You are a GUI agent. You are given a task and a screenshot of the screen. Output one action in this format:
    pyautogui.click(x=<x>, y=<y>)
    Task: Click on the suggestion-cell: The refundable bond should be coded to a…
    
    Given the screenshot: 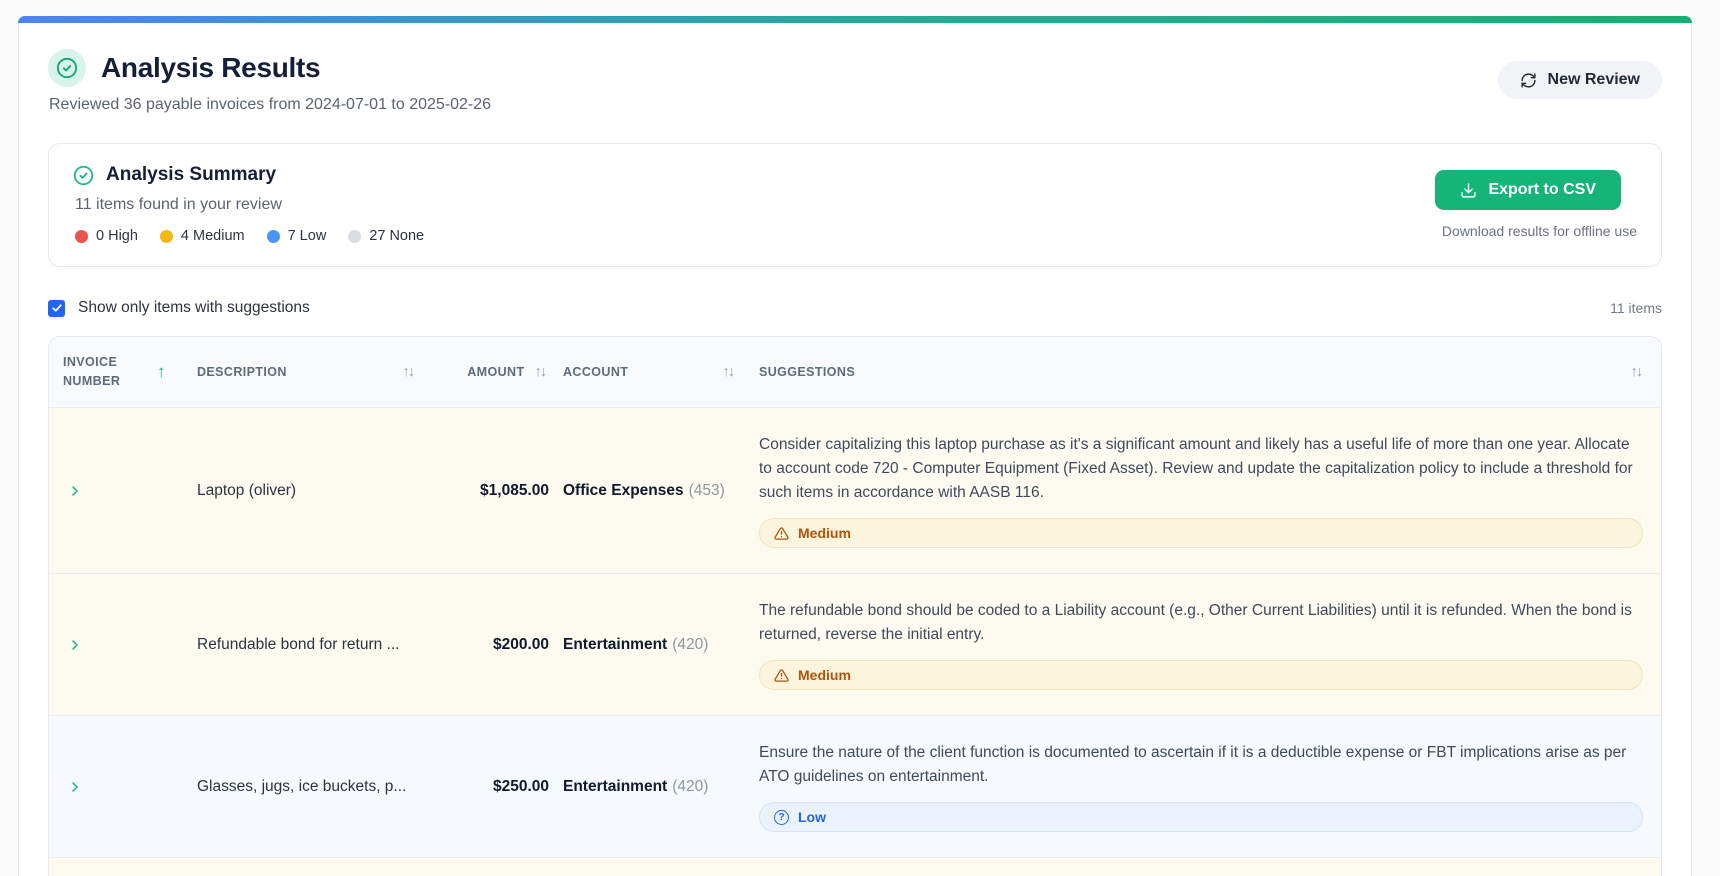 What is the action you would take?
    pyautogui.click(x=1210, y=644)
    